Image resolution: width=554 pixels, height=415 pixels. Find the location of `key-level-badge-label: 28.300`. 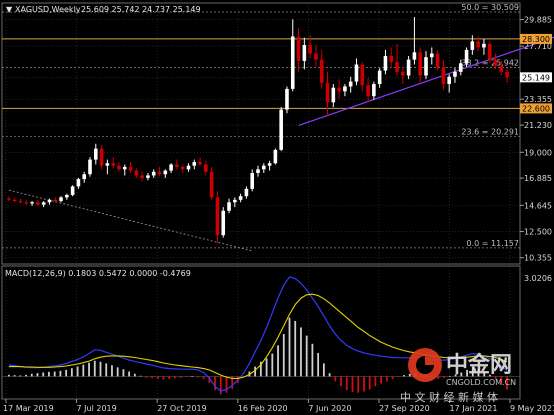

key-level-badge-label: 28.300 is located at coordinates (536, 39).